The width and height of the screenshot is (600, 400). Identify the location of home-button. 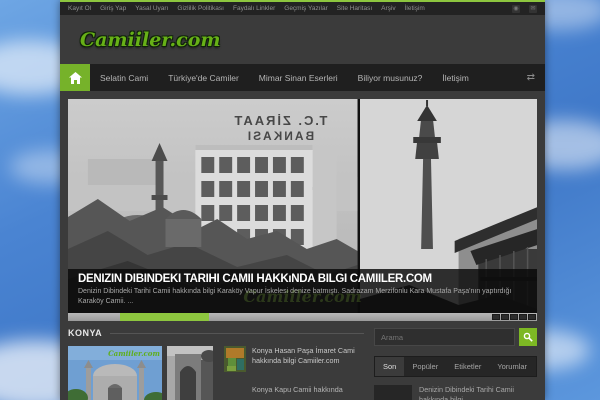
(75, 77).